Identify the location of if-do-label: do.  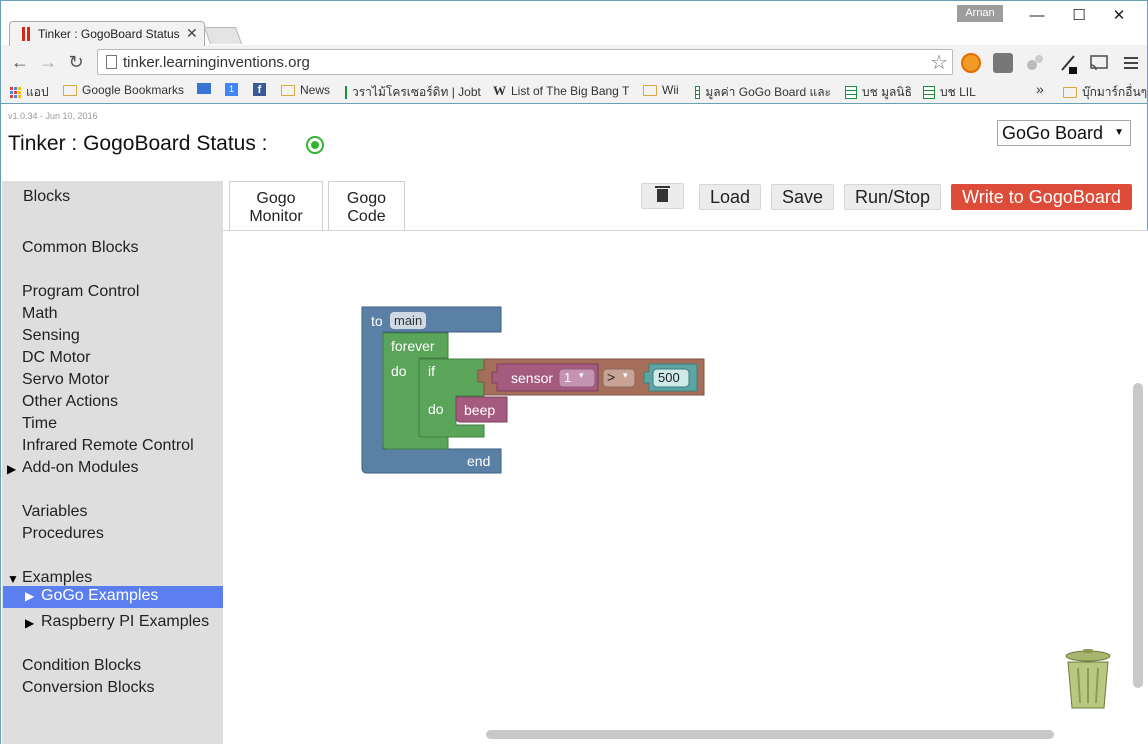
(436, 409).